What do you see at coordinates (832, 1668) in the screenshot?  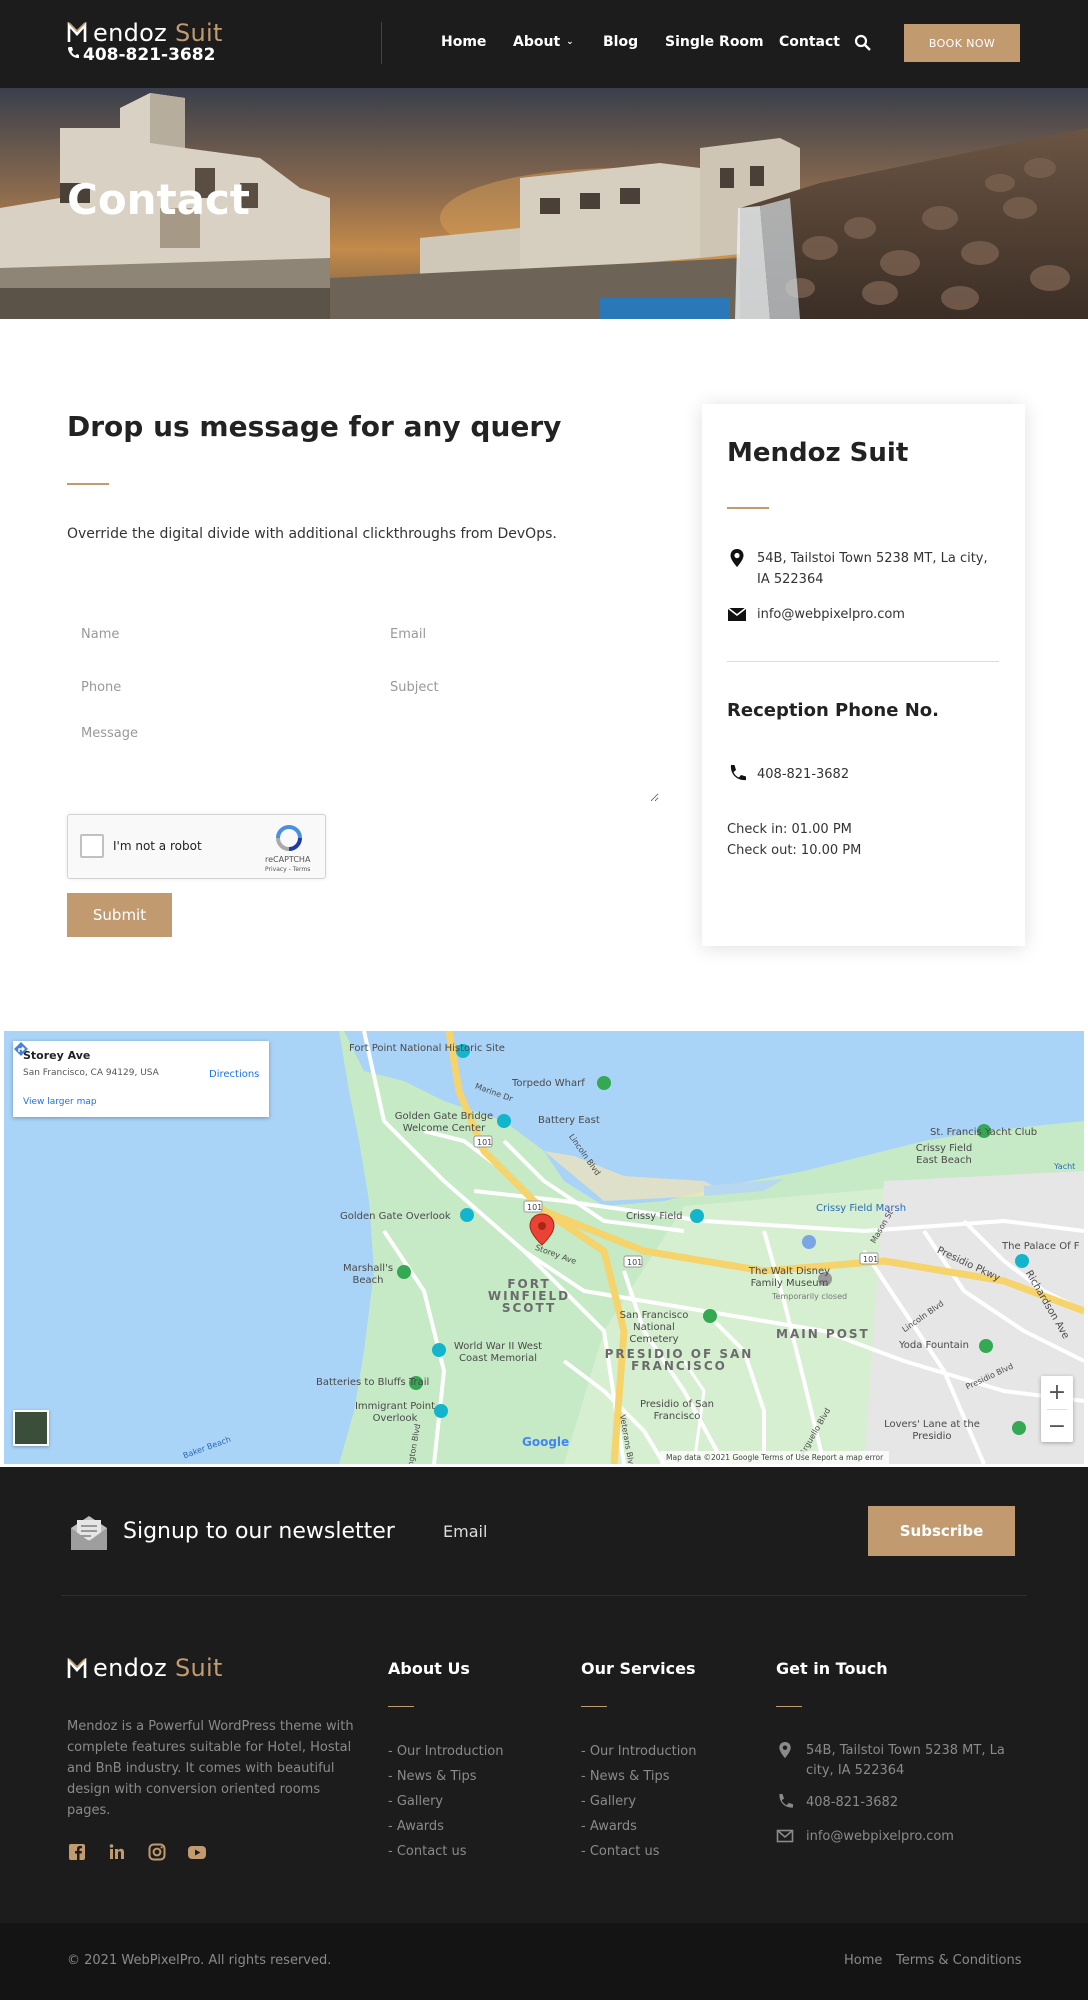 I see `footer-contact-title: Get in Touch` at bounding box center [832, 1668].